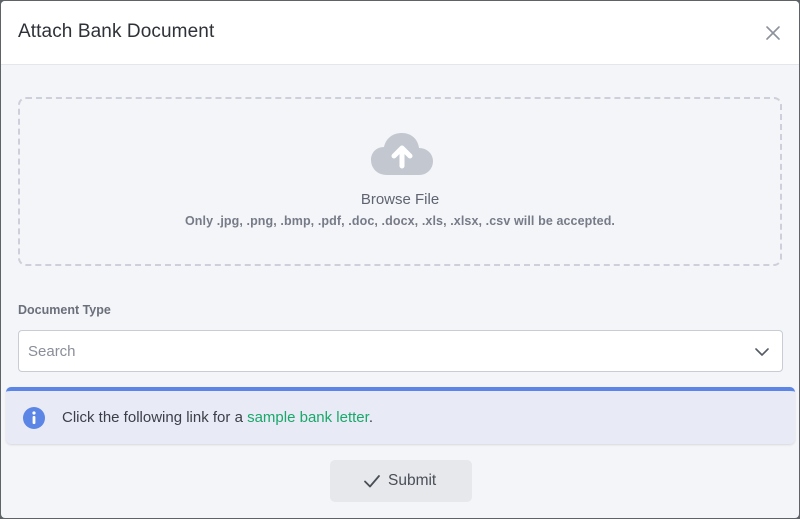  Describe the element at coordinates (34, 418) in the screenshot. I see `info-icon` at that location.